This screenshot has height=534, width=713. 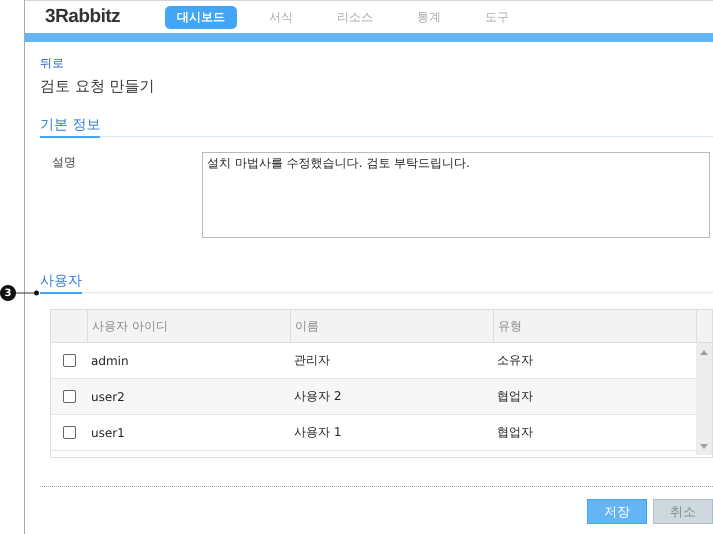 I want to click on table-cell: 관리자, so click(x=312, y=360).